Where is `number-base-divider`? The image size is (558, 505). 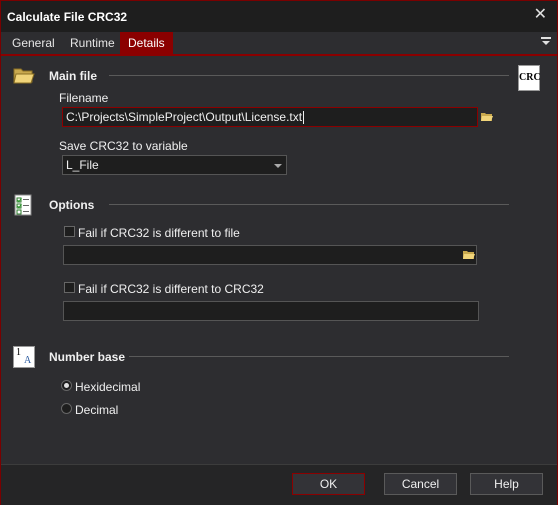 number-base-divider is located at coordinates (319, 356).